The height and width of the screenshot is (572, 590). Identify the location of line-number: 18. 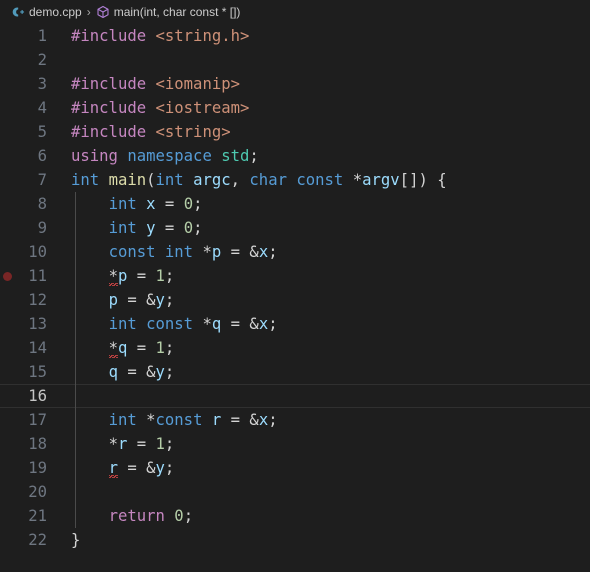
(23, 444).